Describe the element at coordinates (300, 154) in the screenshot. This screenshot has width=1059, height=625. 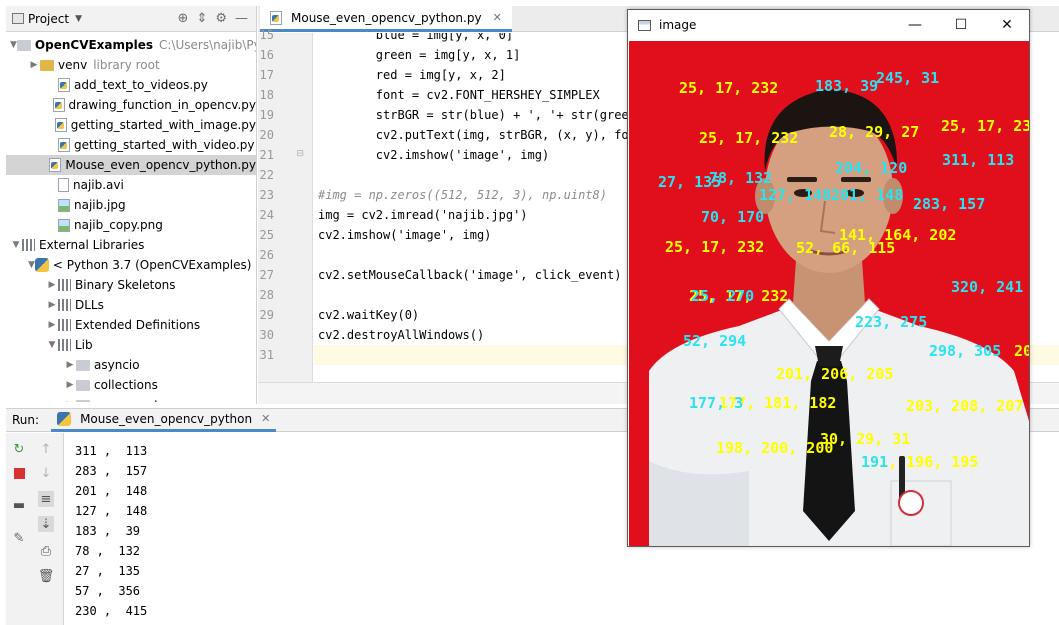
I see `fold-marker-icon: ⊟` at that location.